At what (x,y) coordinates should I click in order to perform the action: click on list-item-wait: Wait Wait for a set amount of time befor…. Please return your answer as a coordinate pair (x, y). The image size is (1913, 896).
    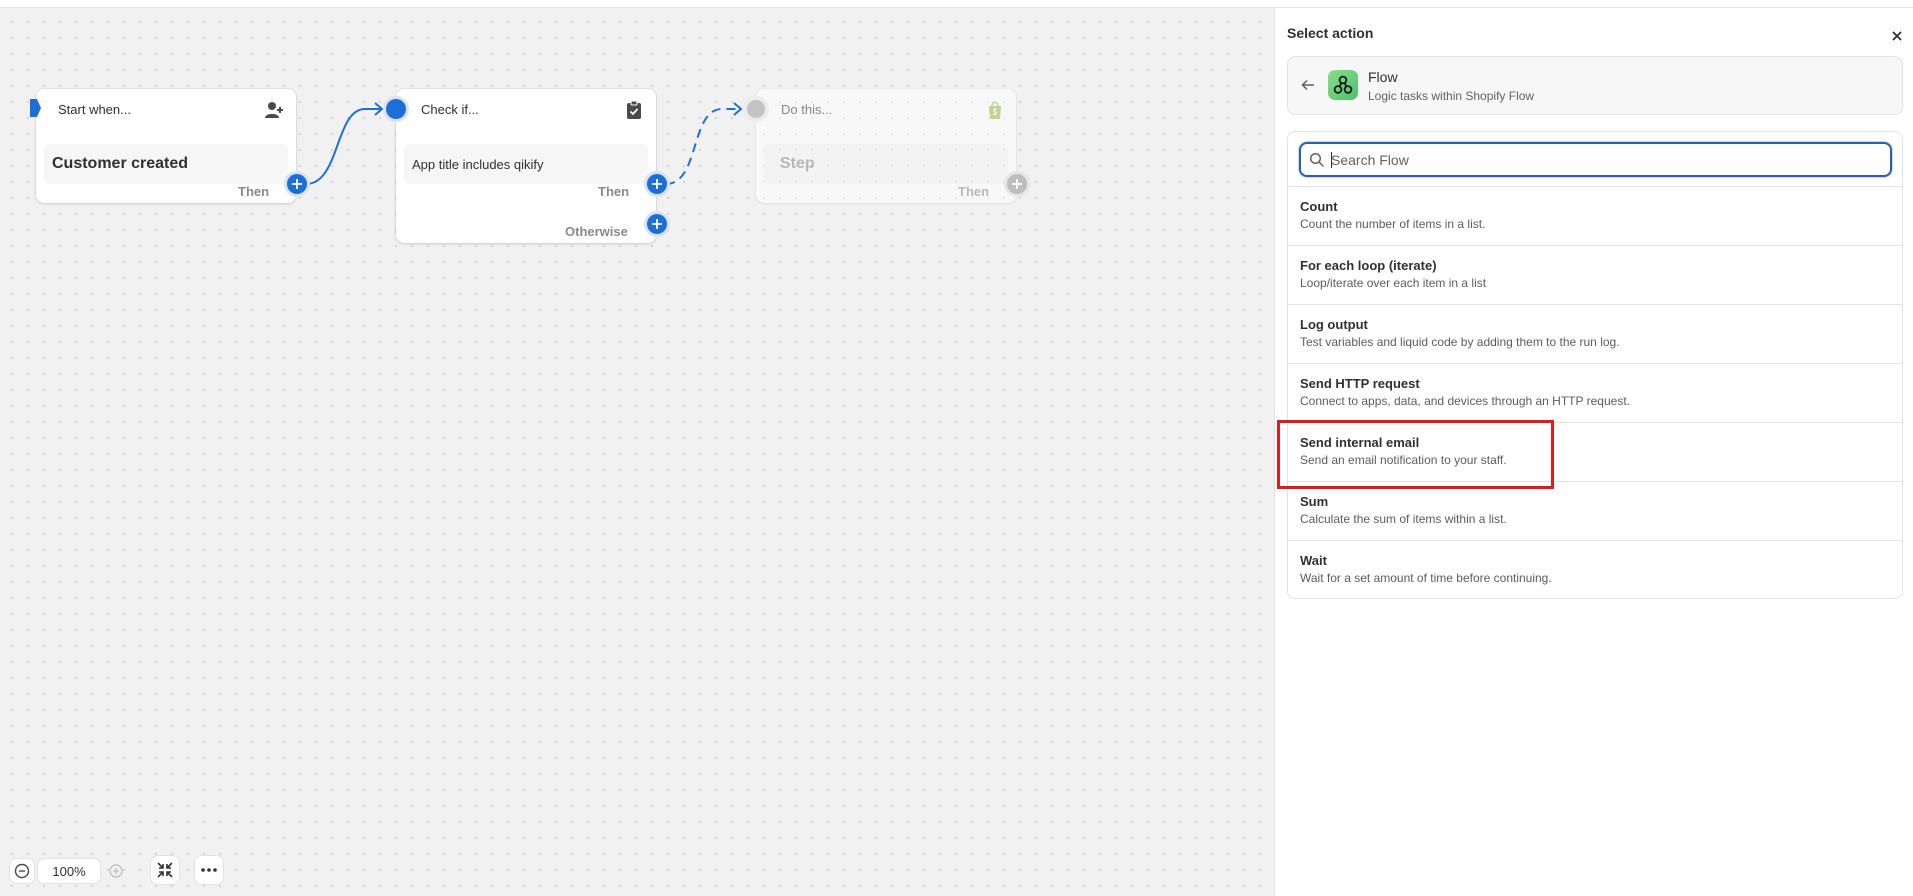
    Looking at the image, I should click on (1595, 569).